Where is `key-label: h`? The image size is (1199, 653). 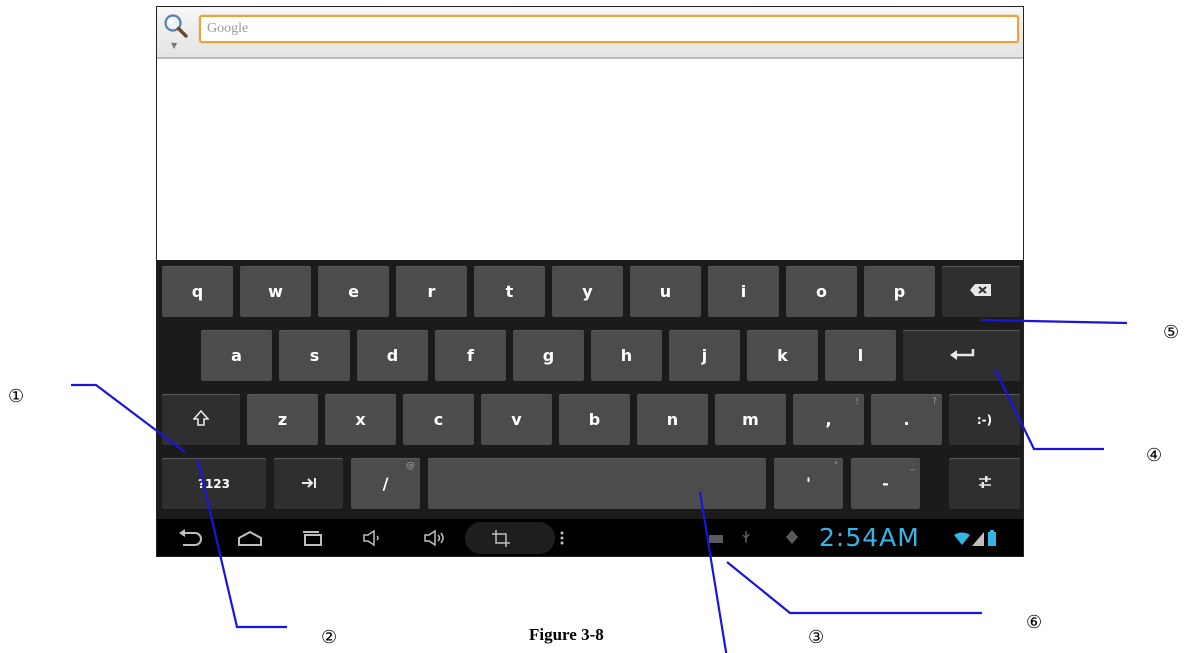 key-label: h is located at coordinates (626, 355).